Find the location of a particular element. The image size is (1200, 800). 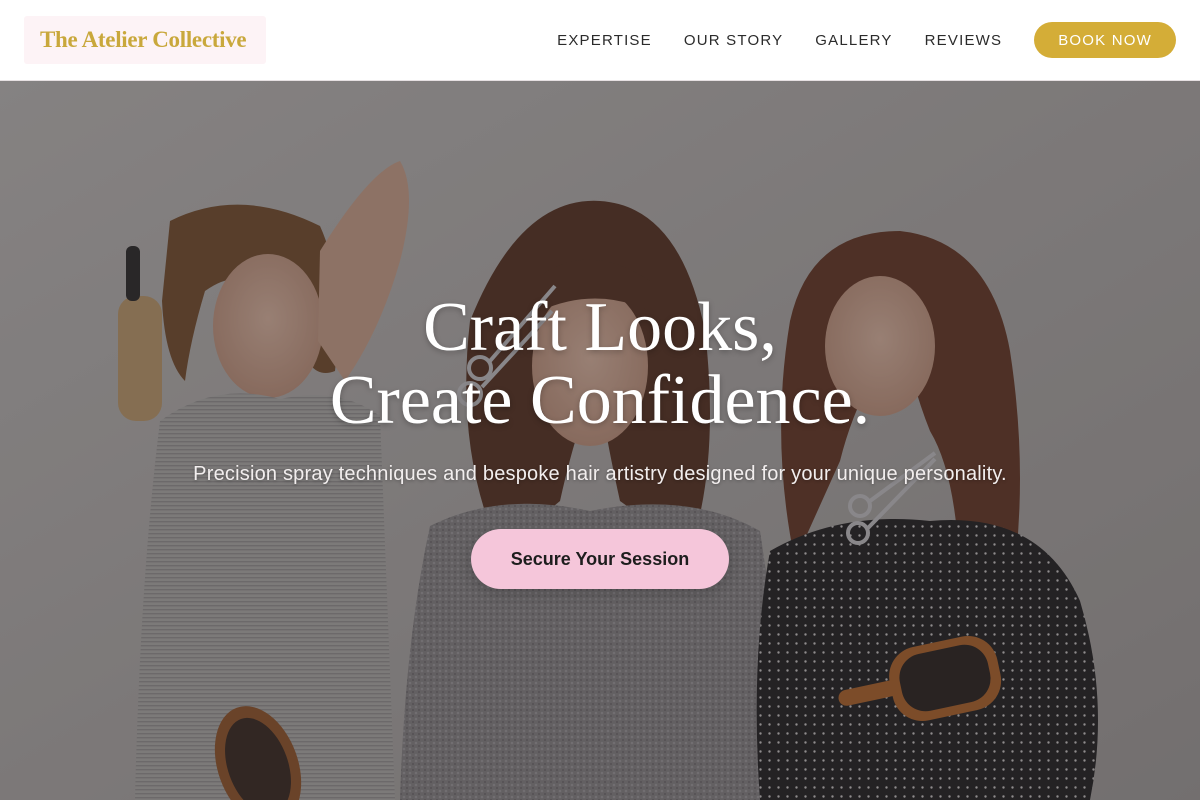

hero-headline-line2: Create Confidence. is located at coordinates (600, 400).